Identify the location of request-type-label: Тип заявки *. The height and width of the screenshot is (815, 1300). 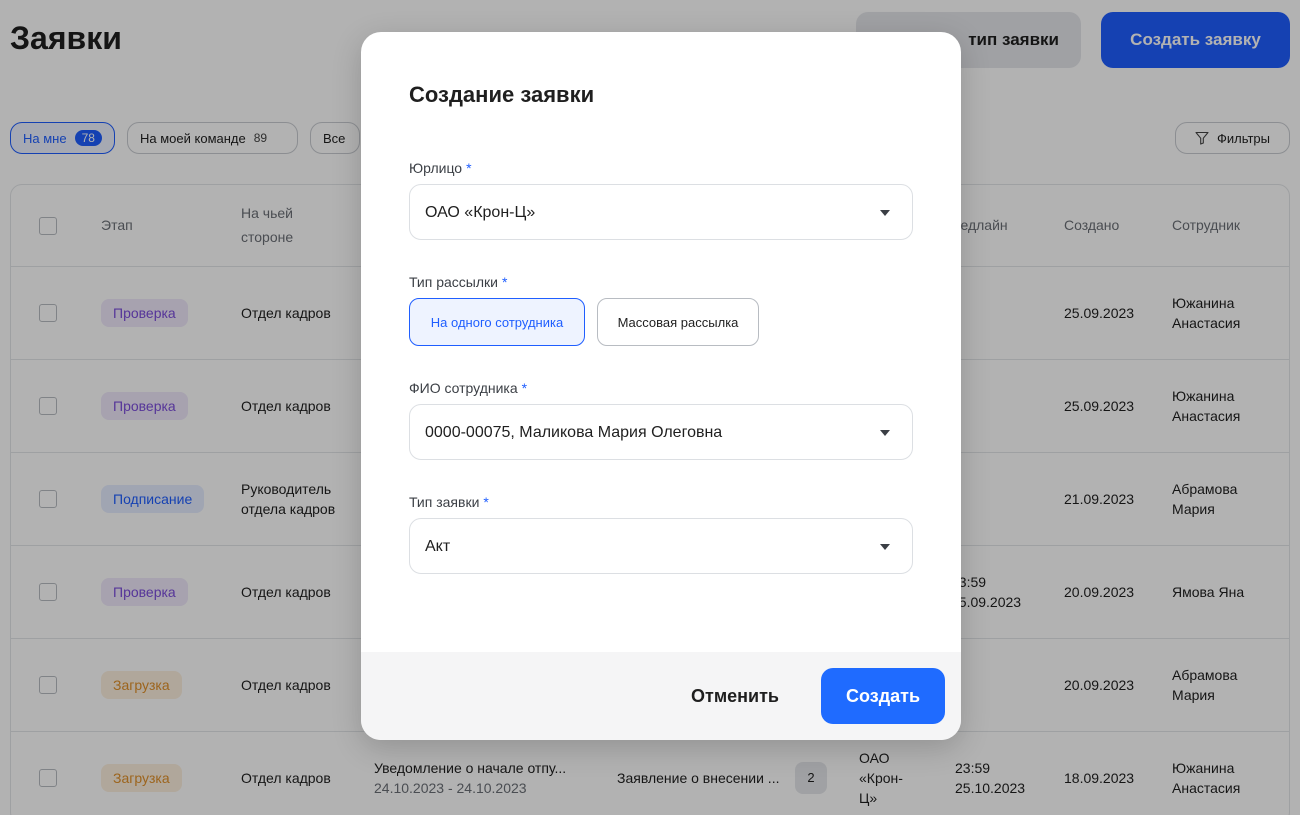
(449, 502).